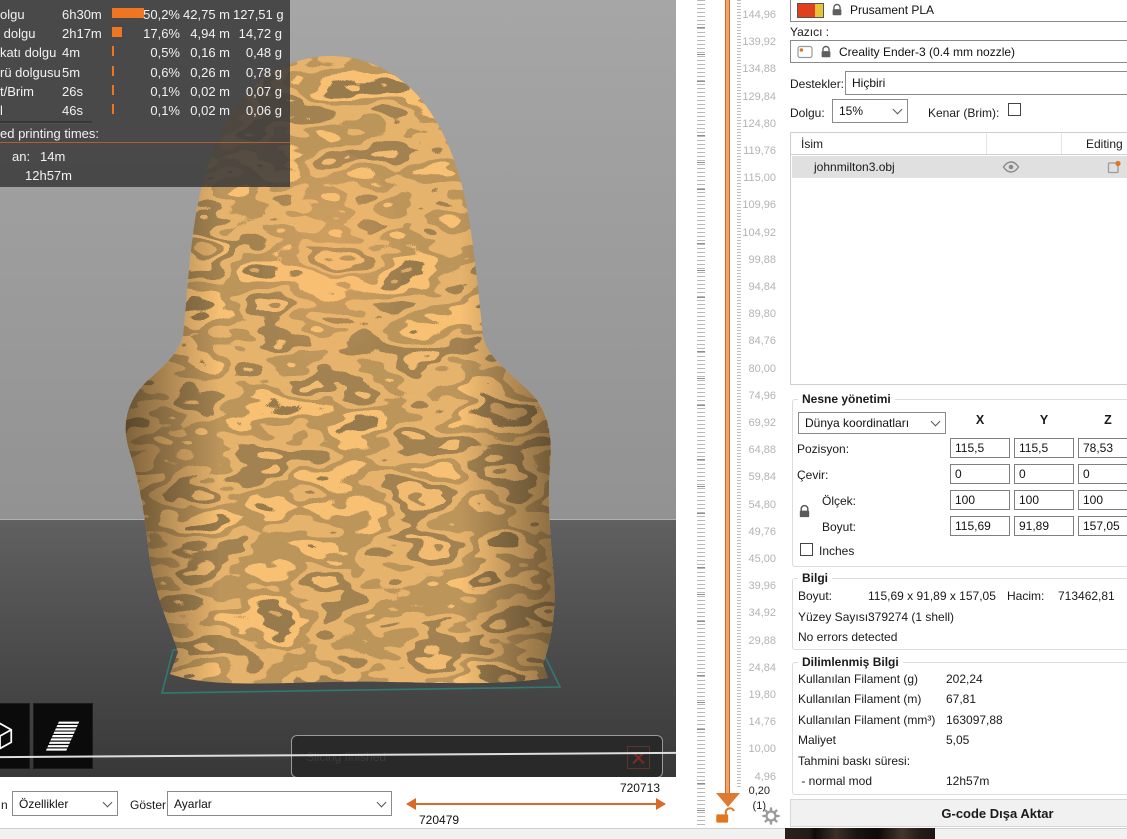 Image resolution: width=1127 pixels, height=839 pixels. I want to click on feature-time: 26s, so click(72, 91).